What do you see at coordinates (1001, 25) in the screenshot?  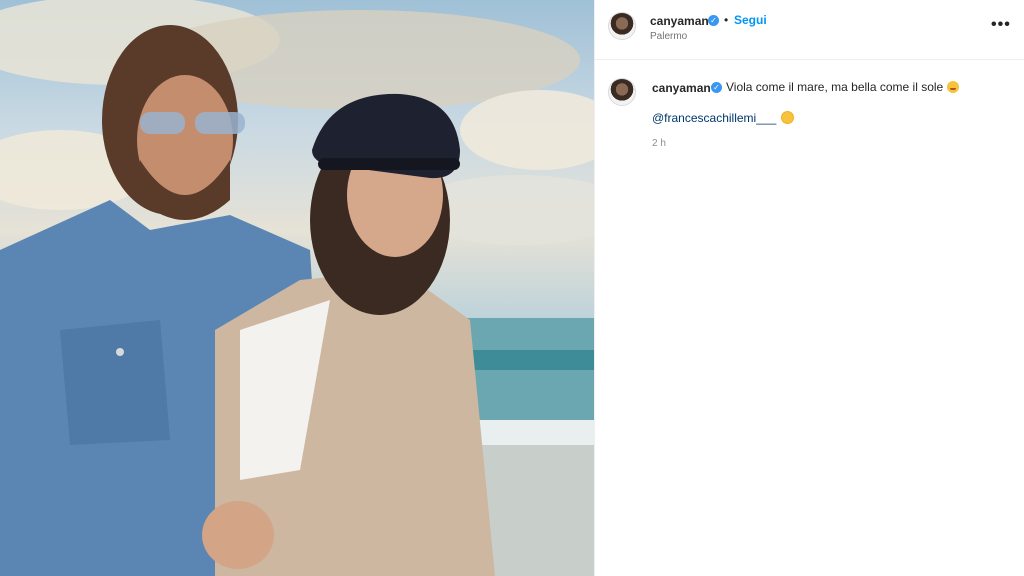 I see `more-options-icon: •••` at bounding box center [1001, 25].